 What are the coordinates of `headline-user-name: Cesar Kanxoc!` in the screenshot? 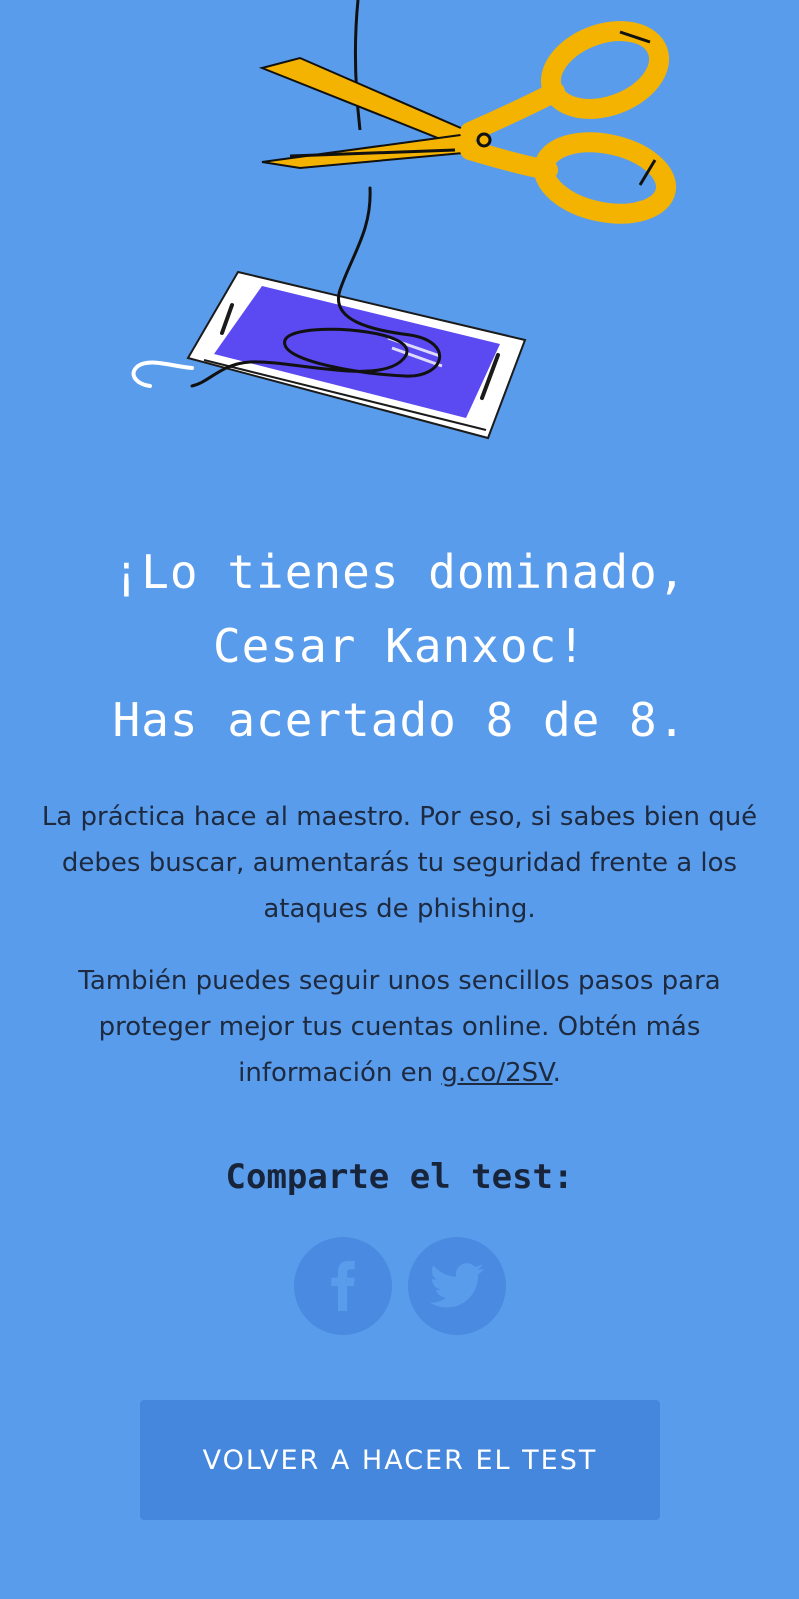 It's located at (399, 646).